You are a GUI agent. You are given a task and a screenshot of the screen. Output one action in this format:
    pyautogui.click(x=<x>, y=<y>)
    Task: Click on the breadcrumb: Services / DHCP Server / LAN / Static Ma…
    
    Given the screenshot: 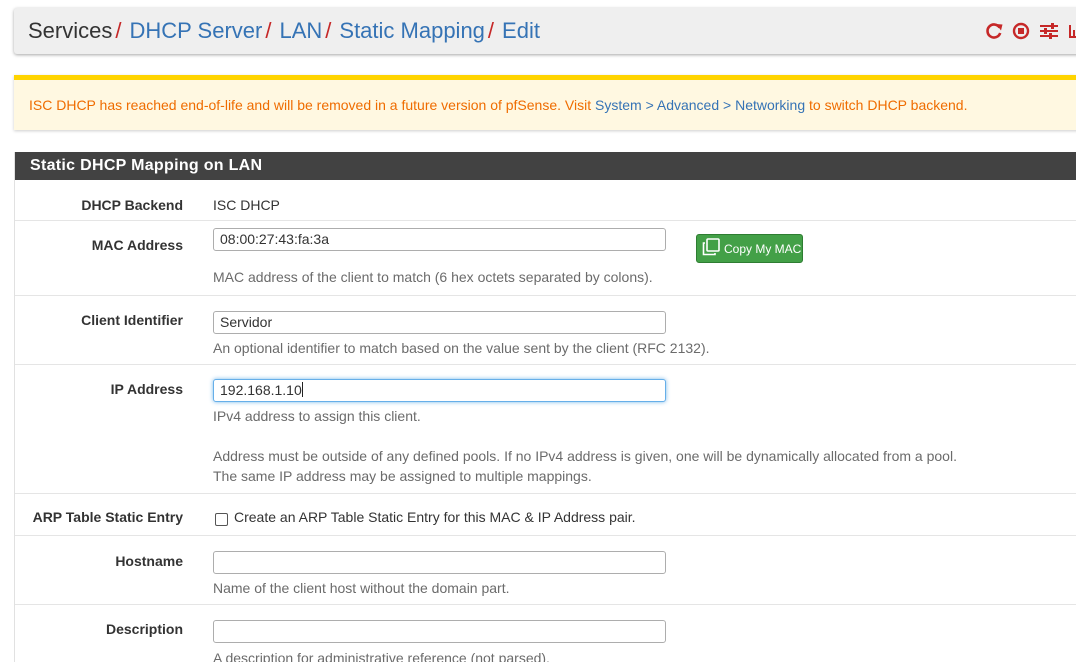 What is the action you would take?
    pyautogui.click(x=545, y=31)
    